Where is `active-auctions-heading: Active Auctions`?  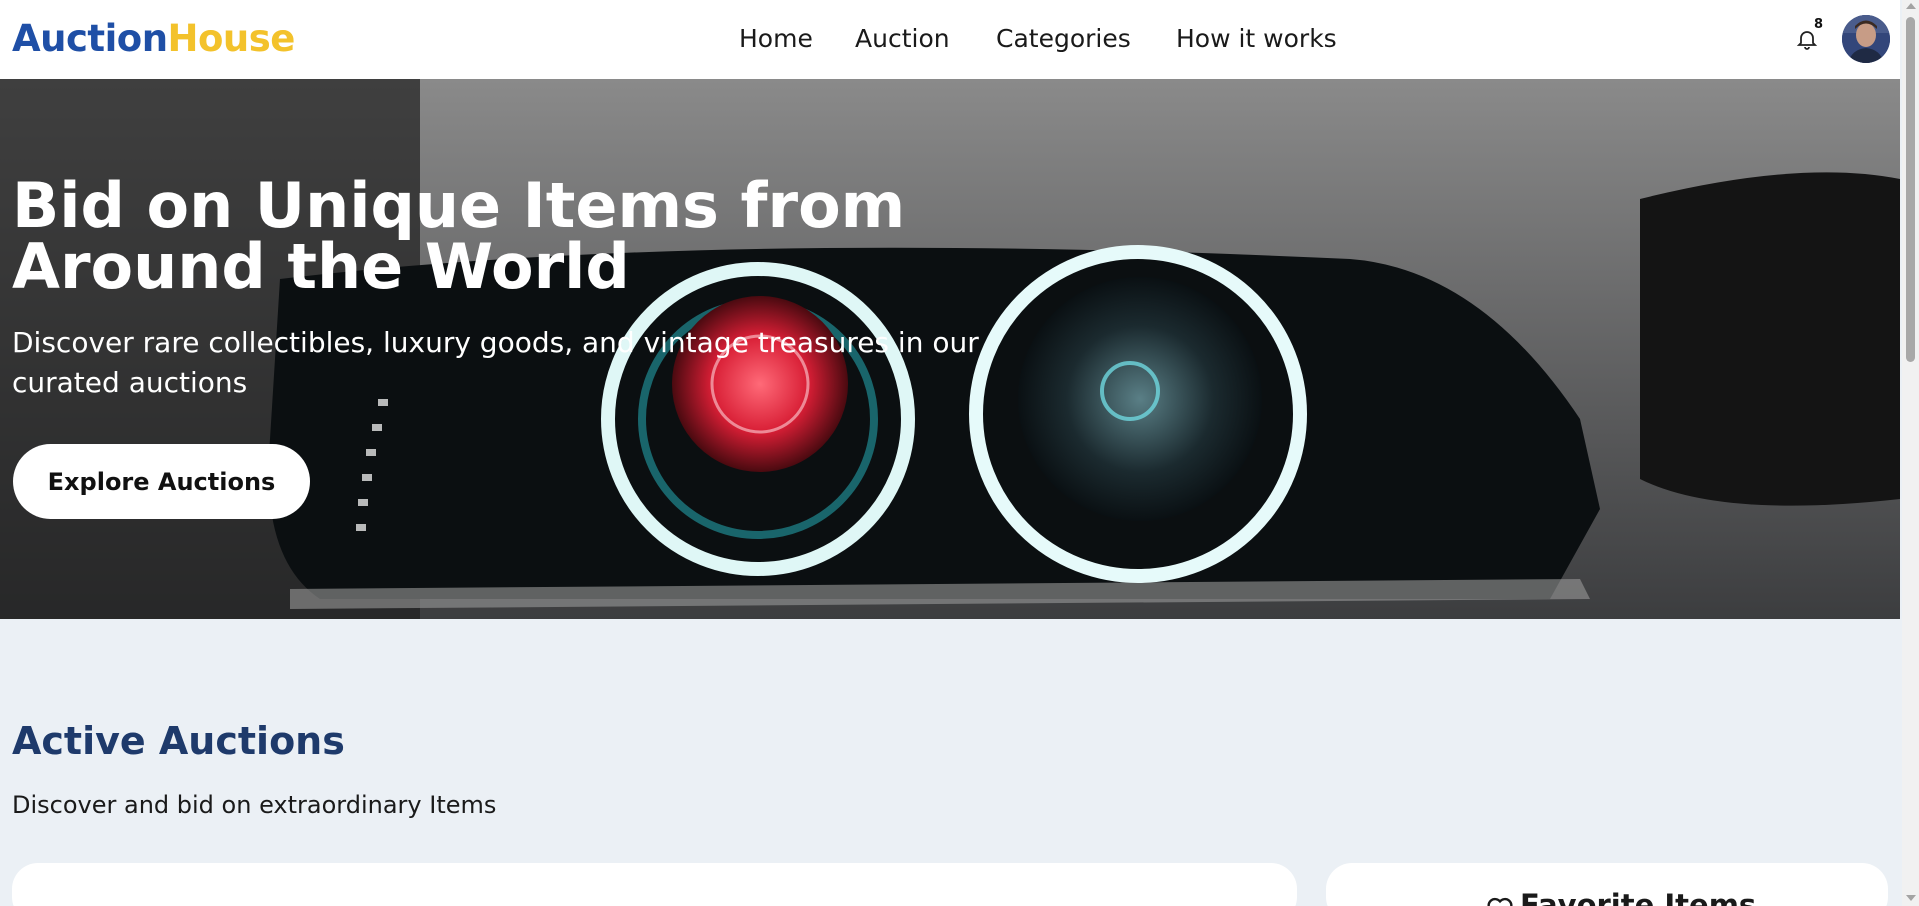 active-auctions-heading: Active Auctions is located at coordinates (178, 741).